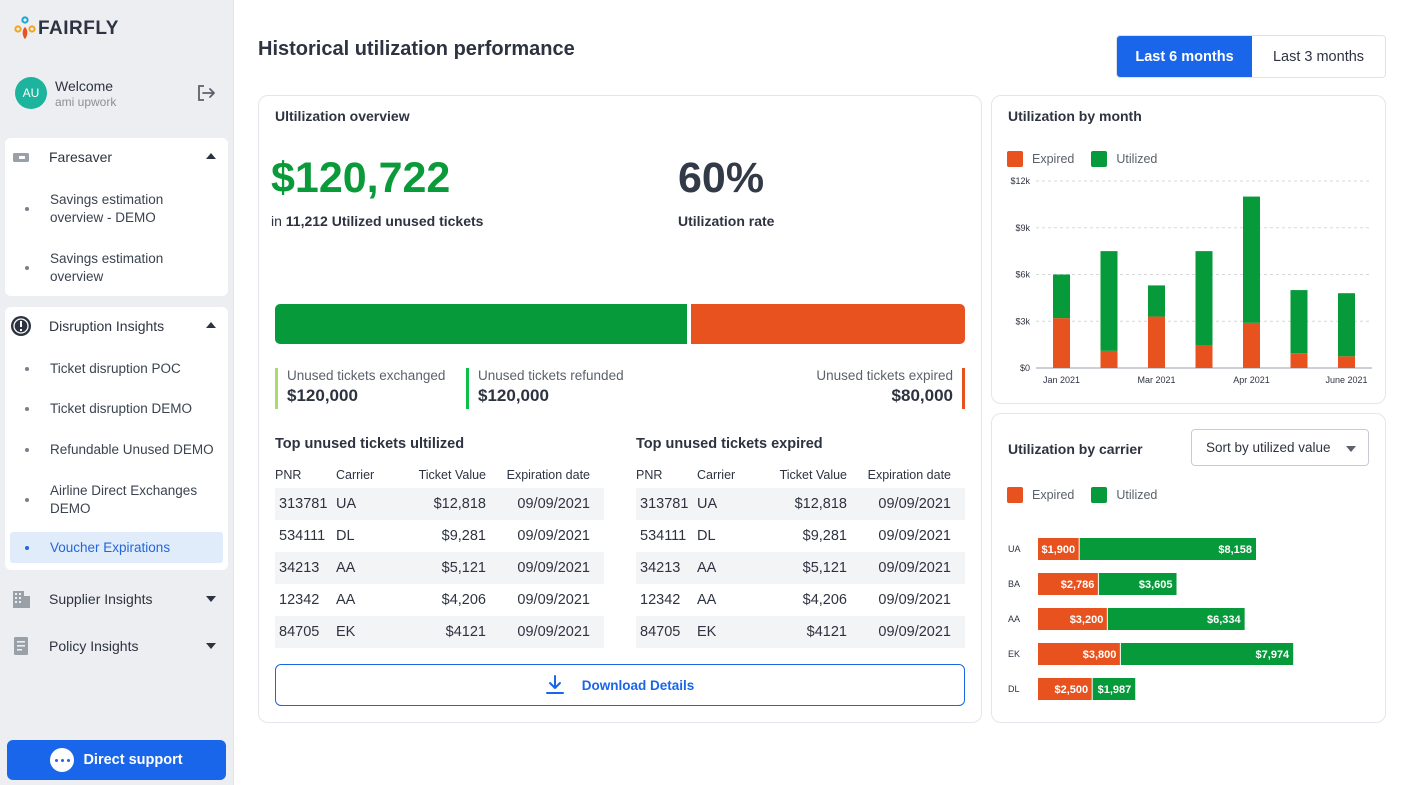  I want to click on download-label: Download Details, so click(638, 685).